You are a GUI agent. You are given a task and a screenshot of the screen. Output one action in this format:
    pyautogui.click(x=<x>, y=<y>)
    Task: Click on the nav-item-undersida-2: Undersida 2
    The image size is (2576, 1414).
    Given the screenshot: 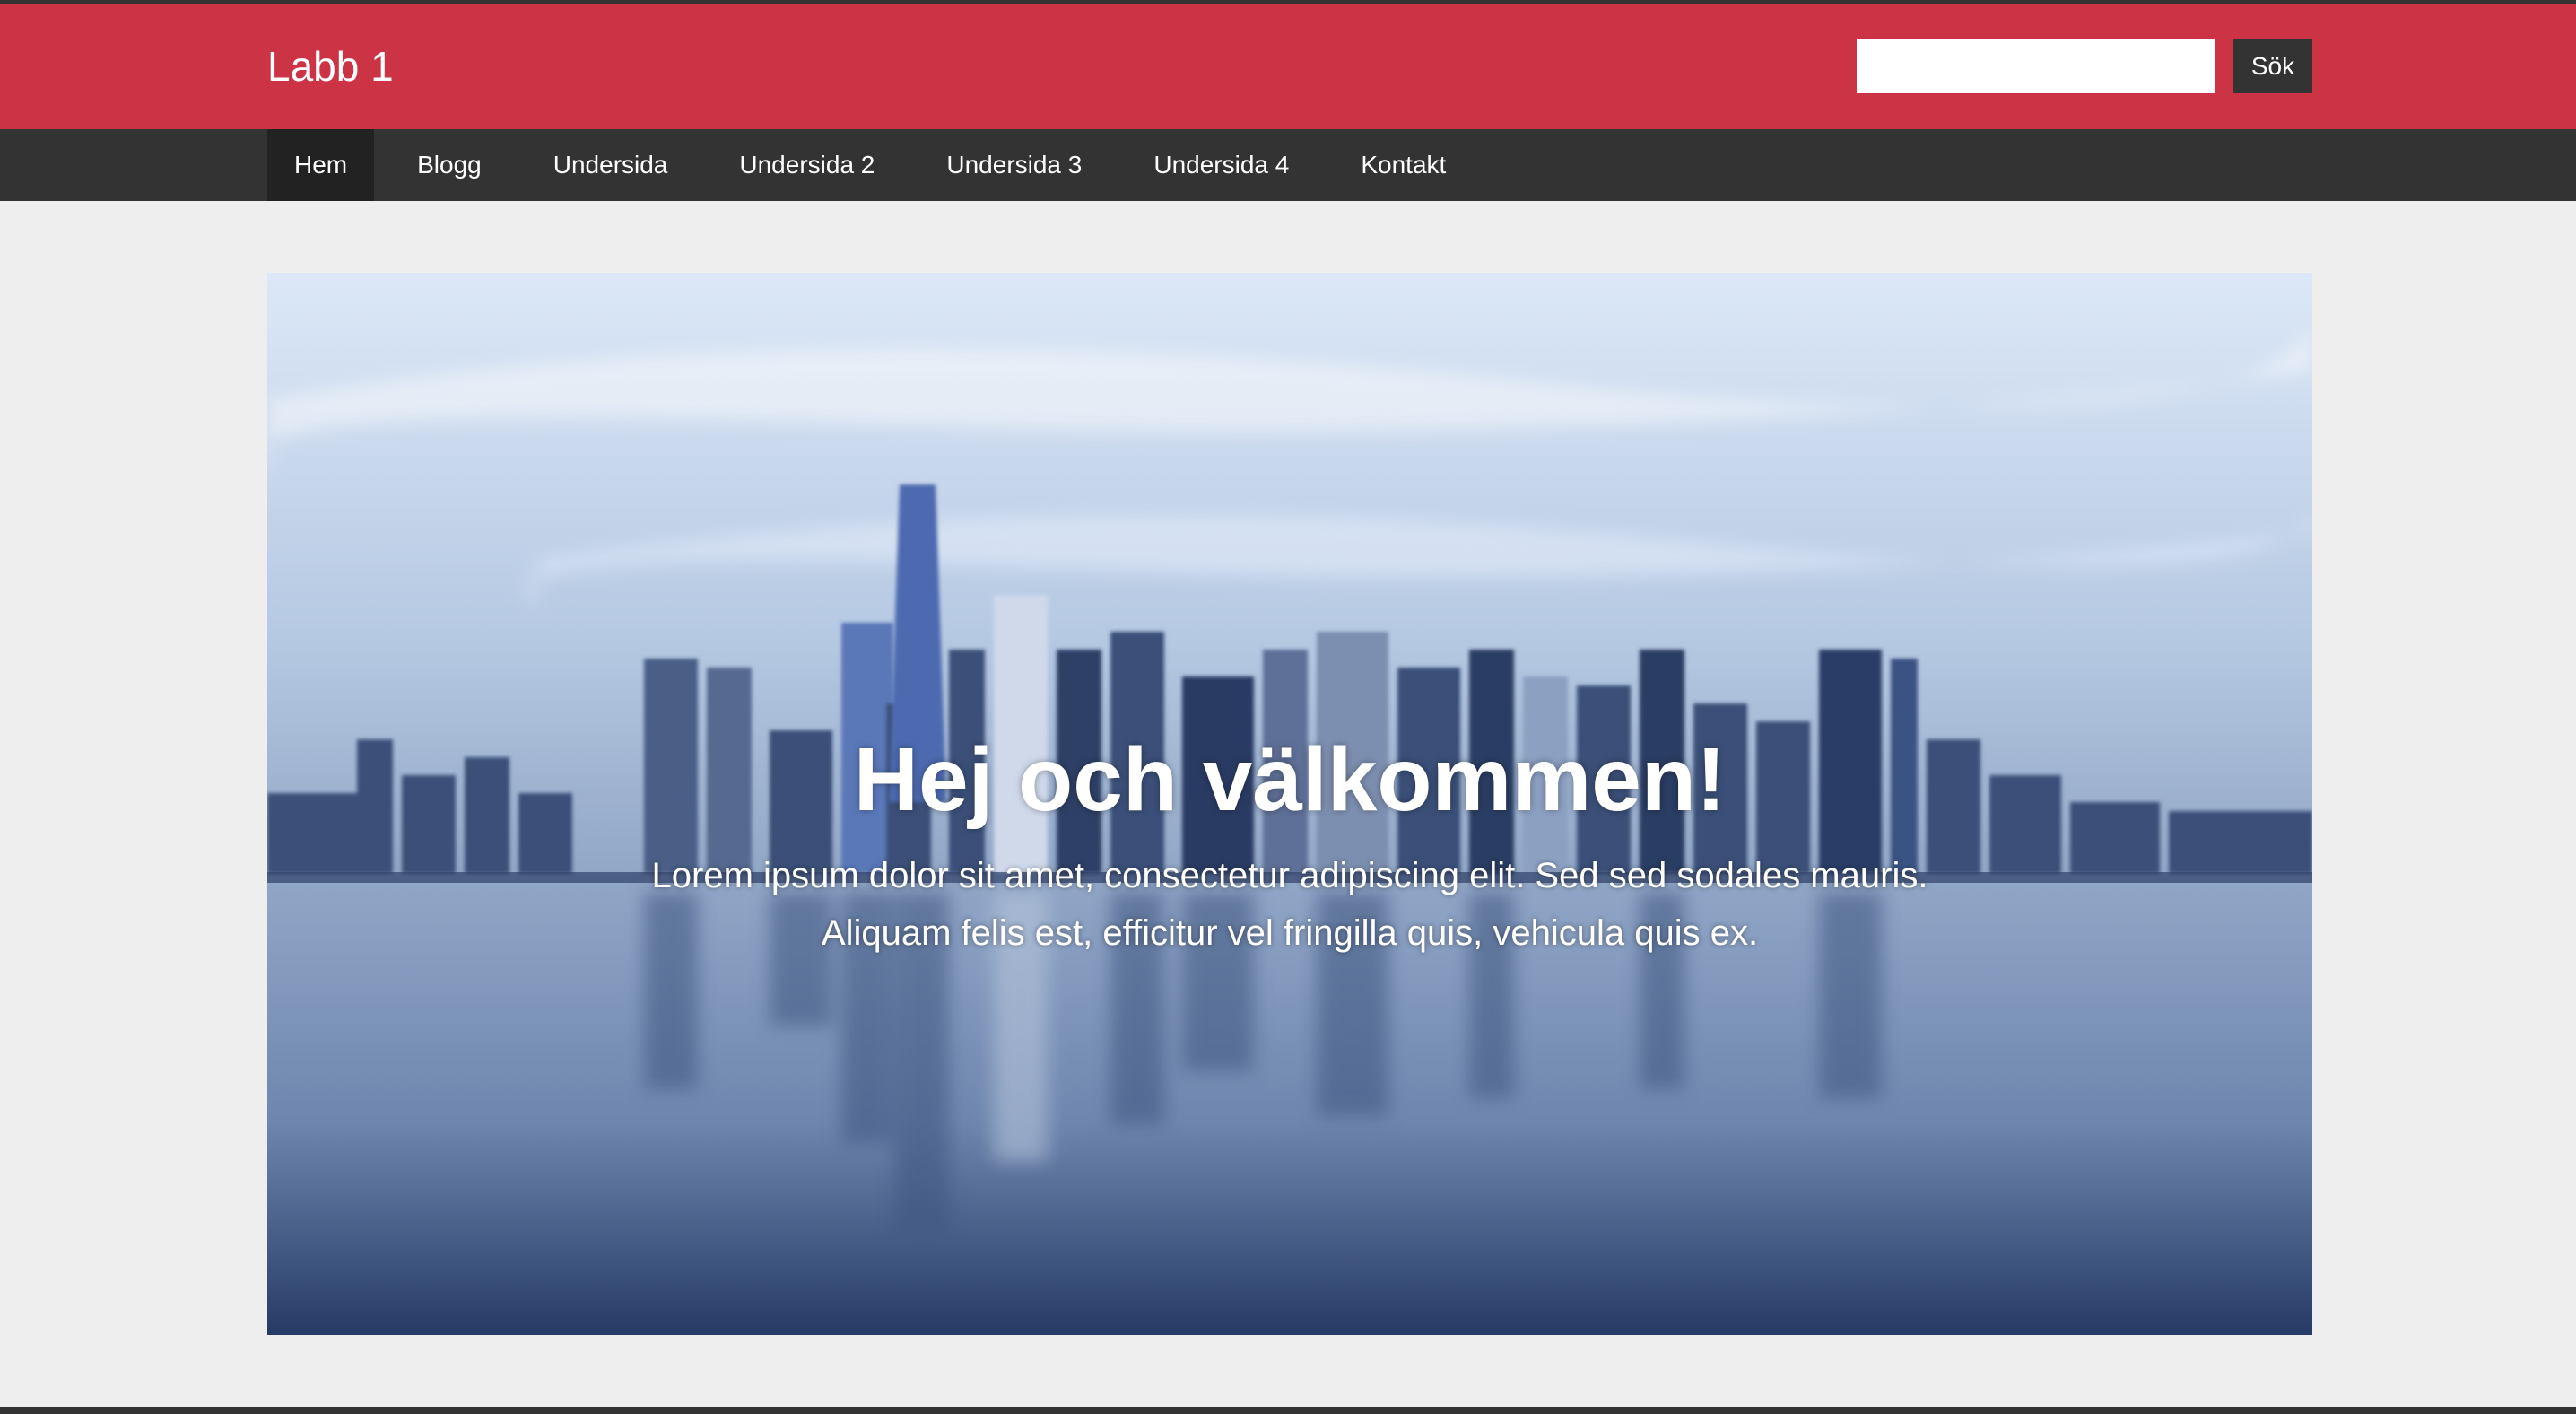 What is the action you would take?
    pyautogui.click(x=806, y=165)
    